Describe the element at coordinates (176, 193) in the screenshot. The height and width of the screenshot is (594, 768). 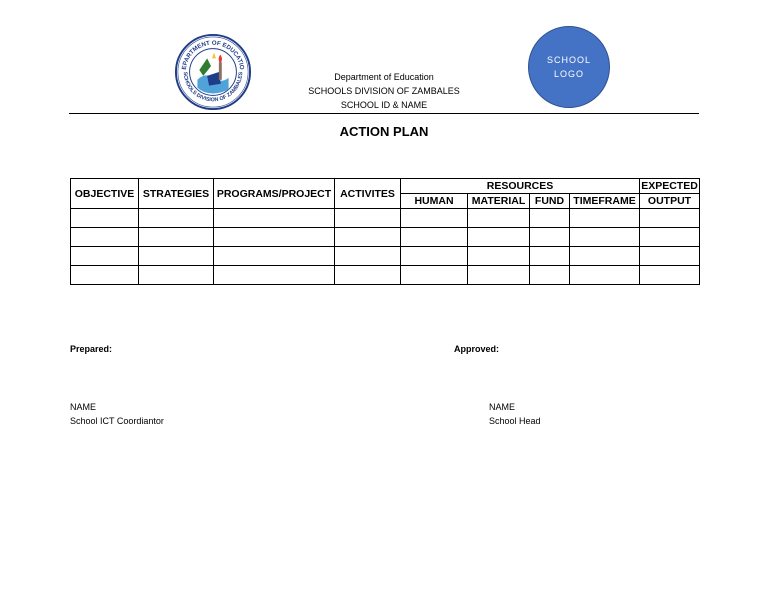
I see `header-strategies: STRATEGIES` at that location.